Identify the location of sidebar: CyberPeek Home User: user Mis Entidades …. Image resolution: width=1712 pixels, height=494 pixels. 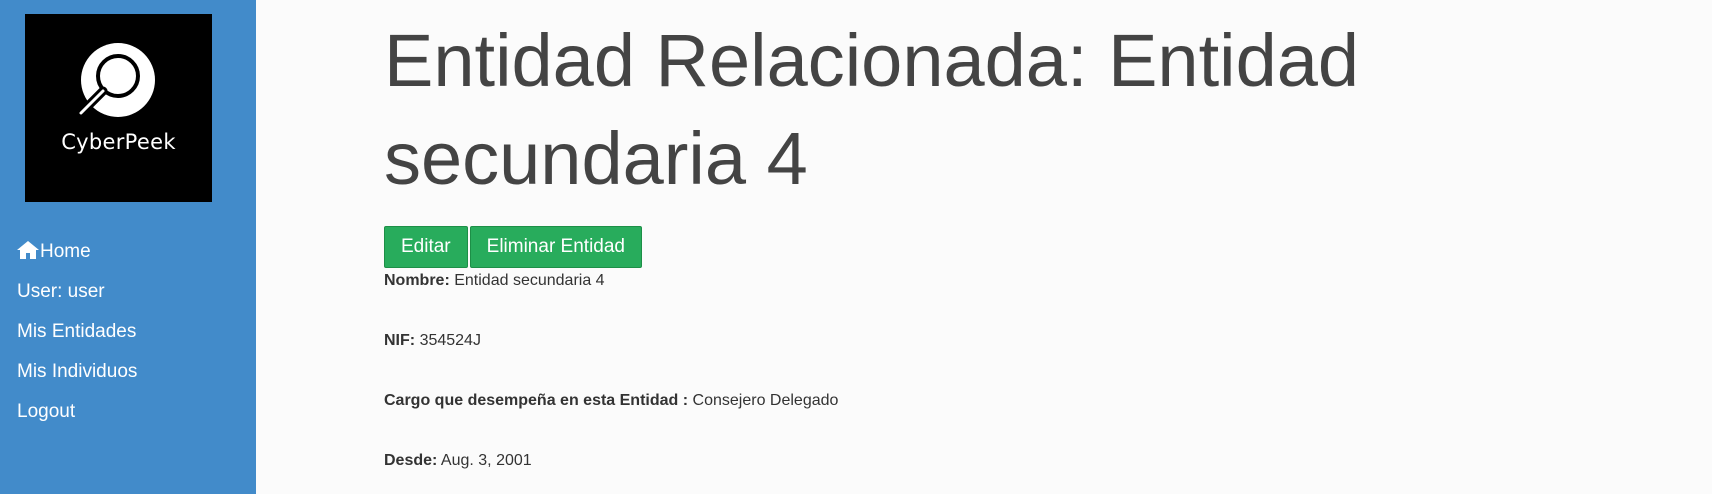
(128, 247).